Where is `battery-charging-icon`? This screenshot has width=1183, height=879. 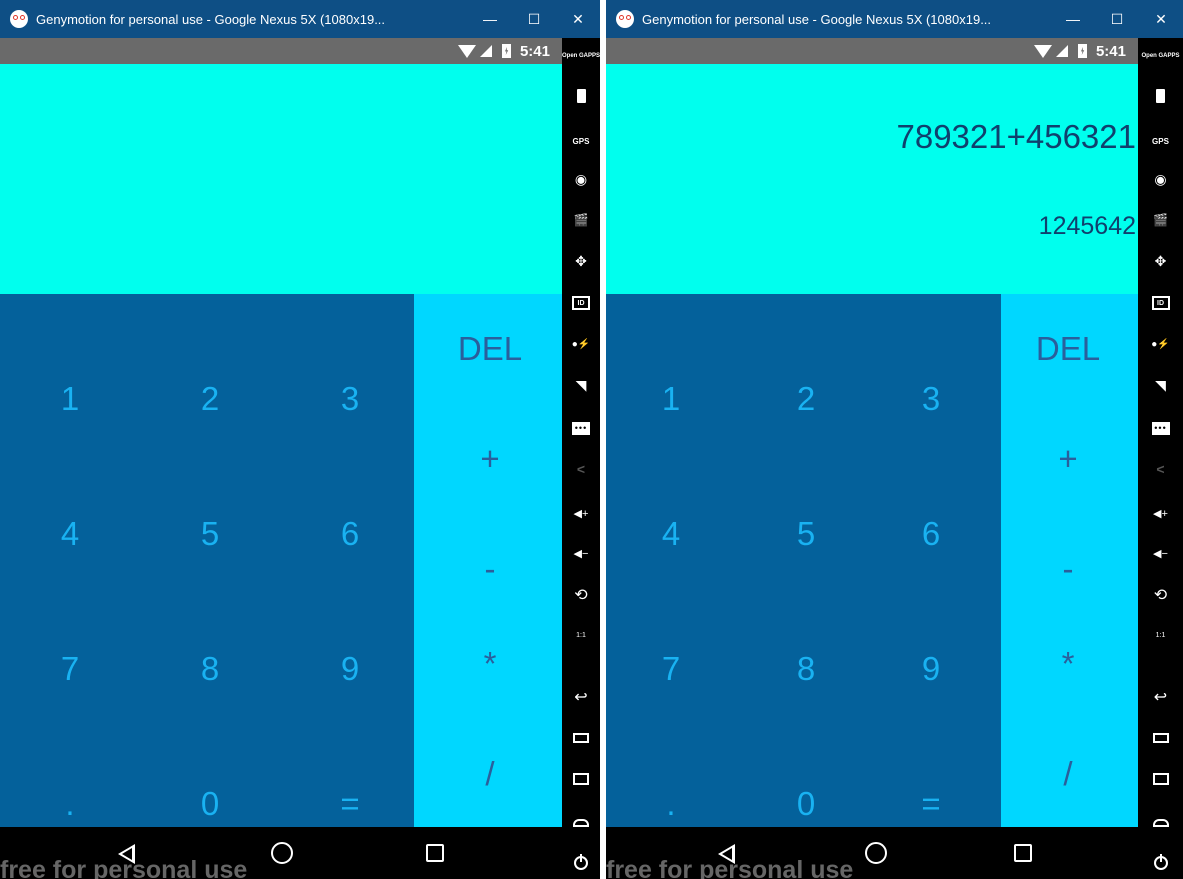 battery-charging-icon is located at coordinates (1082, 51).